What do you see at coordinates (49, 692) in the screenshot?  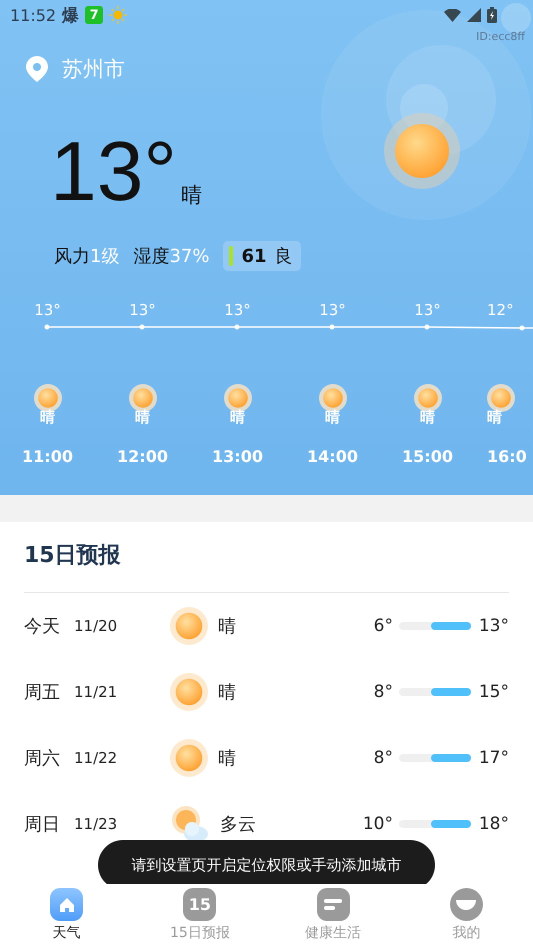 I see `forecast-day: 周五` at bounding box center [49, 692].